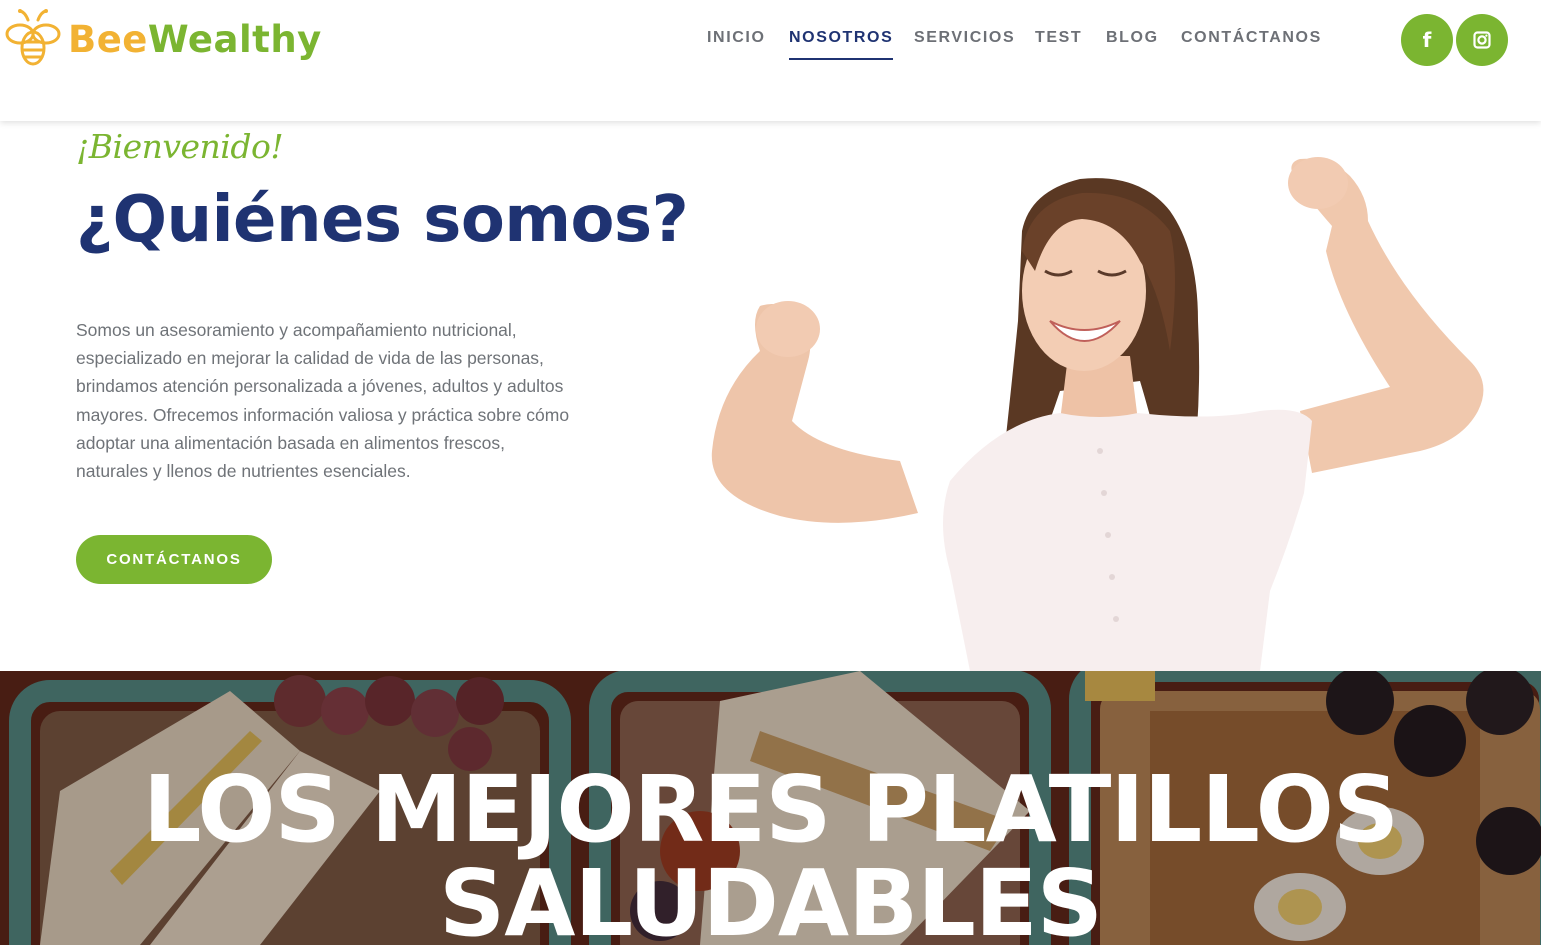  I want to click on nav-inicio: INICIO, so click(736, 38).